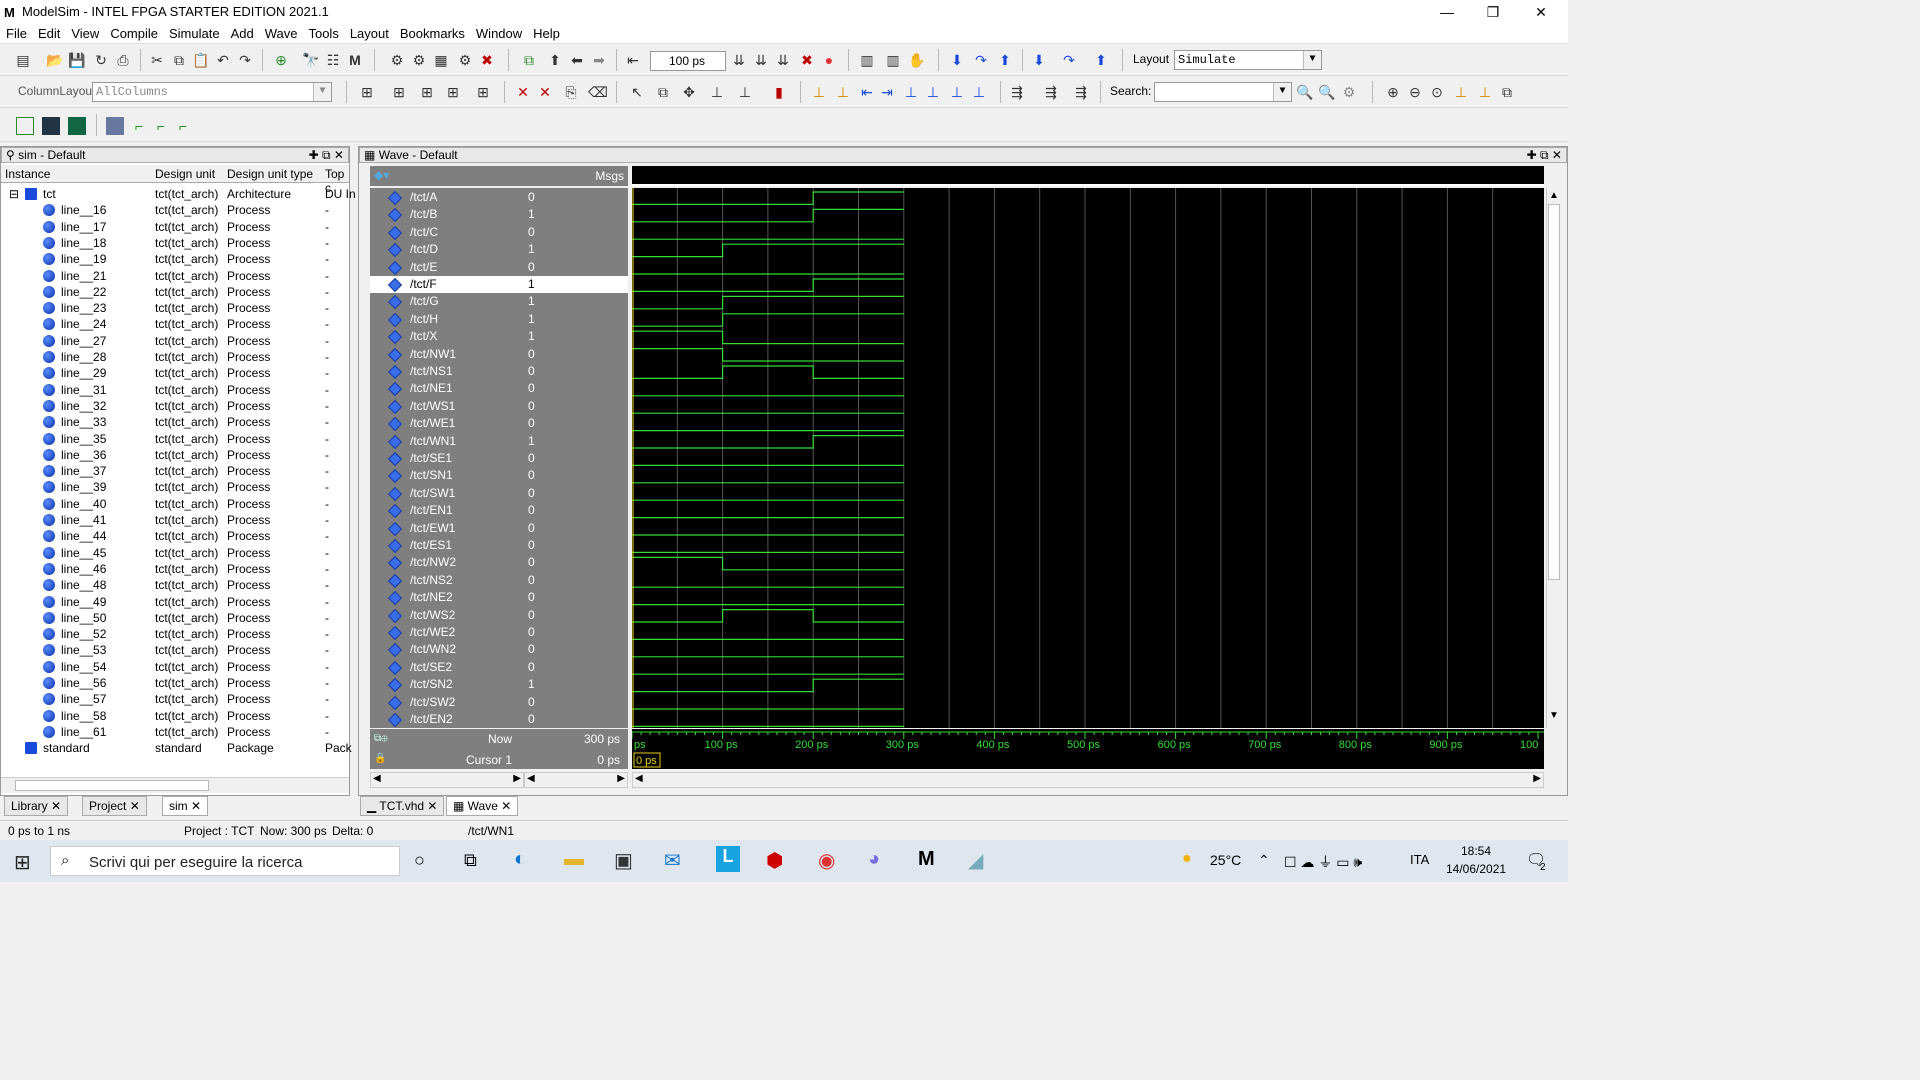 This screenshot has height=1080, width=1920. Describe the element at coordinates (555, 60) in the screenshot. I see `up-arrow-icon: ⬆` at that location.